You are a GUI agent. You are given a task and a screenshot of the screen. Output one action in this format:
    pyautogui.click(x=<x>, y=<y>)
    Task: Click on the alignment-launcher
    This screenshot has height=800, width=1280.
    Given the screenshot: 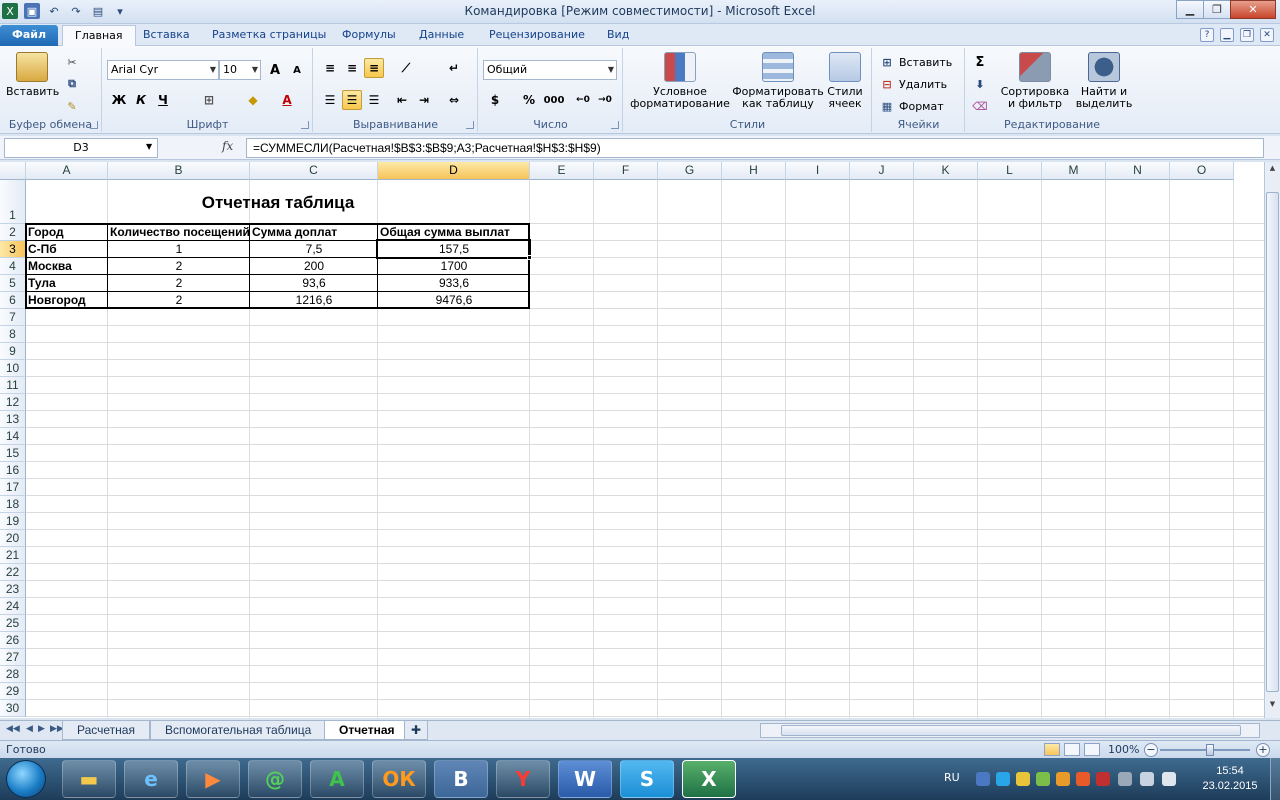 What is the action you would take?
    pyautogui.click(x=470, y=125)
    